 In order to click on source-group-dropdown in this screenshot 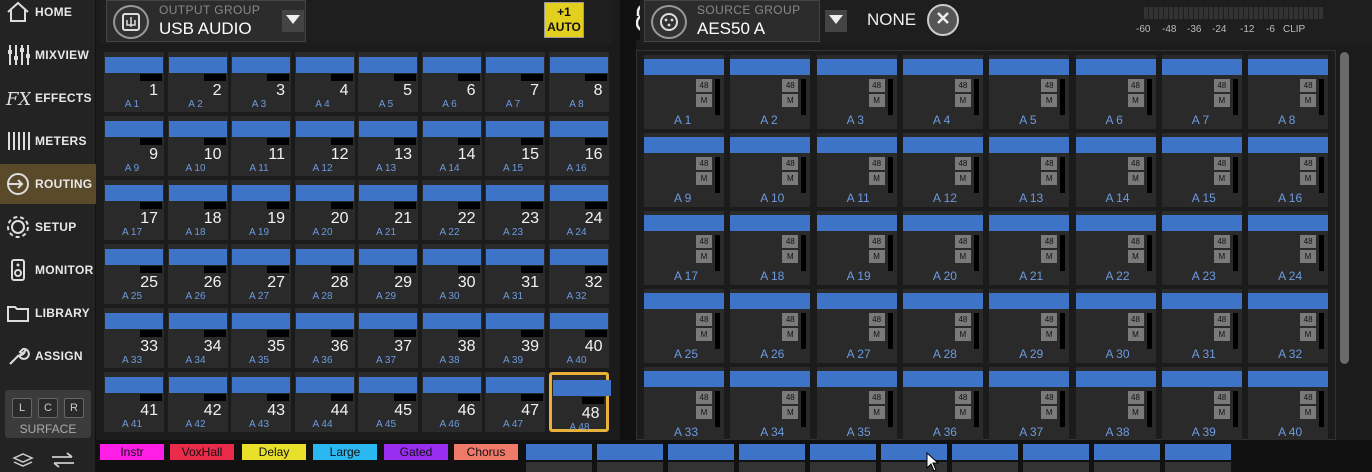, I will do `click(836, 21)`.